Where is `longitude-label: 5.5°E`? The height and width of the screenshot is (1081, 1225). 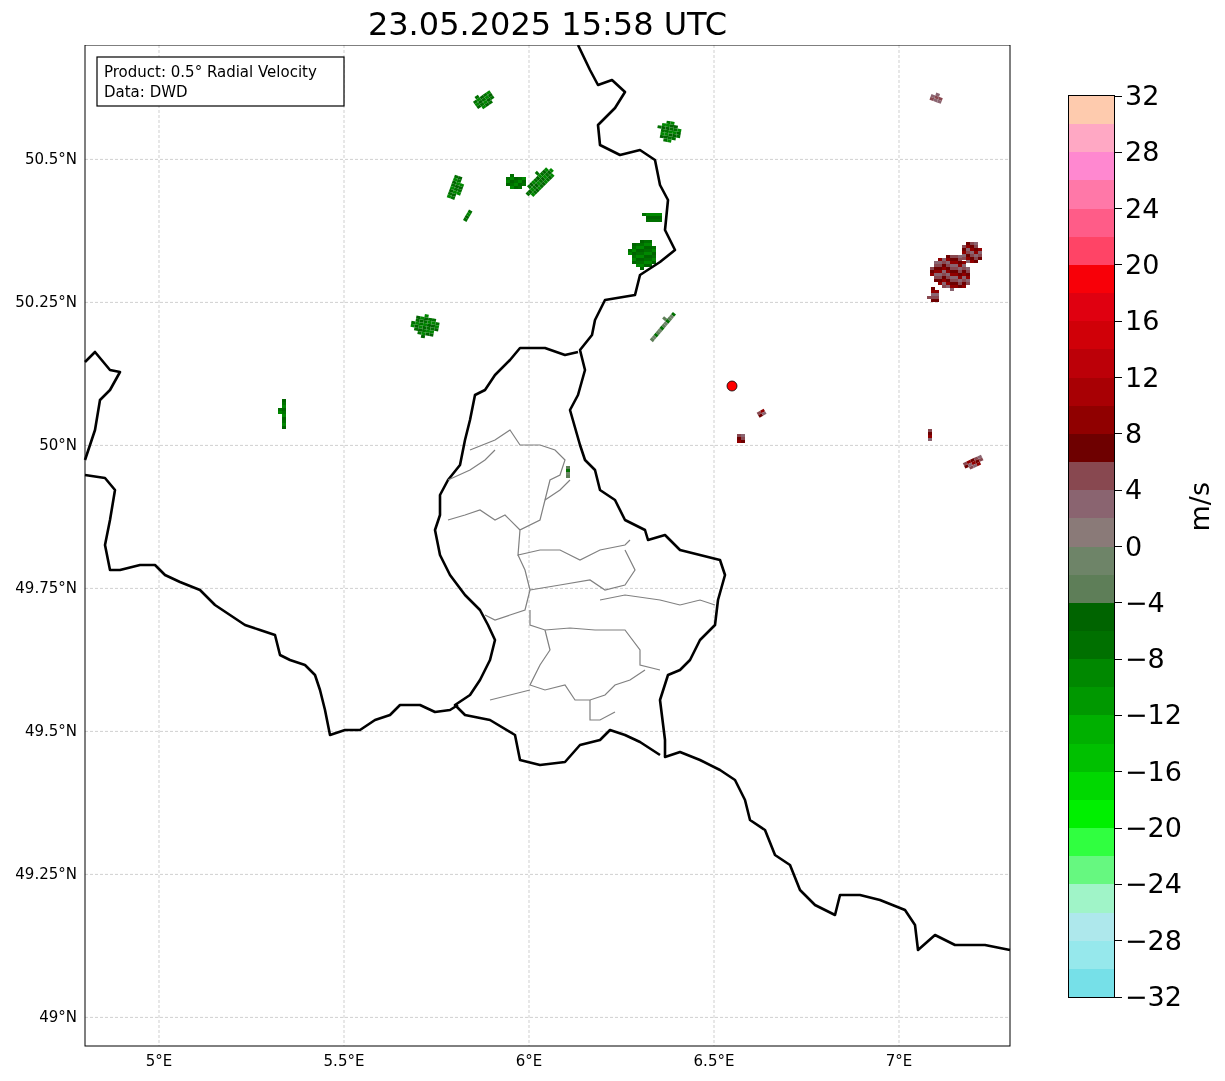
longitude-label: 5.5°E is located at coordinates (344, 1061).